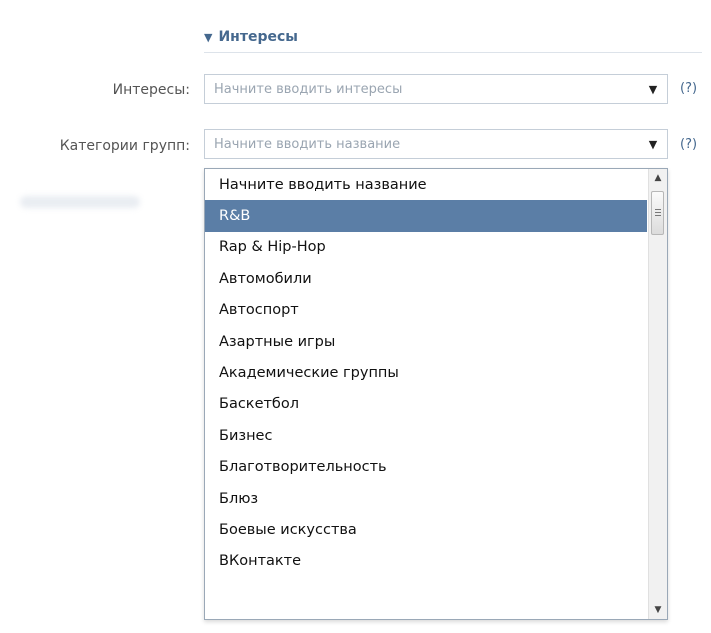 This screenshot has width=711, height=633. I want to click on scroll-down-icon: ▼, so click(658, 610).